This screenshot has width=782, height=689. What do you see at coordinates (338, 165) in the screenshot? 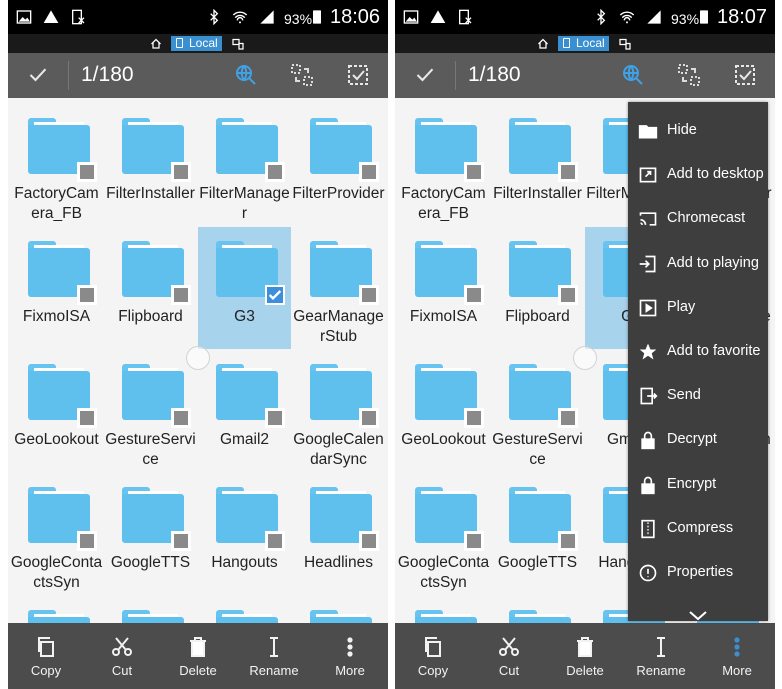
I see `folder-item: FilterProvider` at bounding box center [338, 165].